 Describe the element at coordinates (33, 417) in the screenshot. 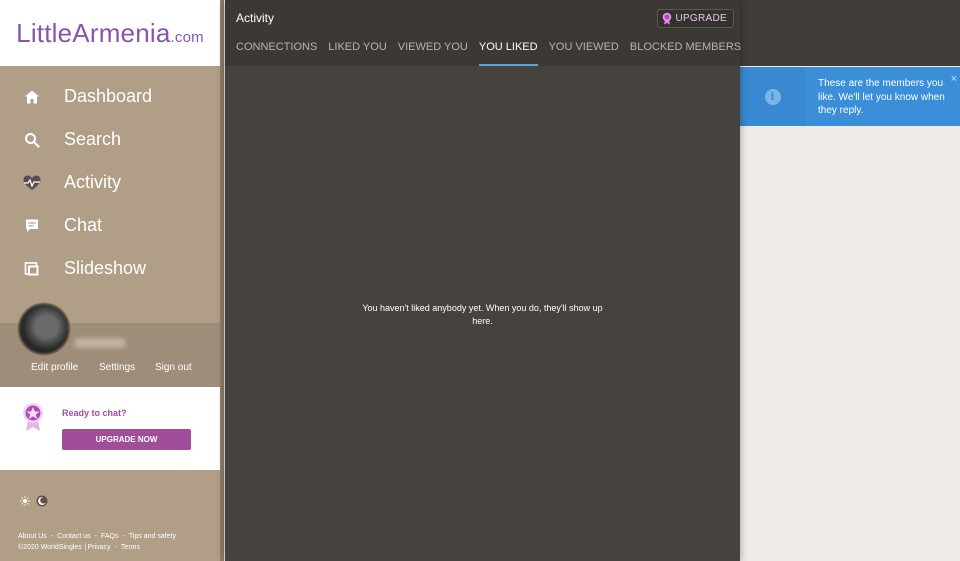

I see `star-badge-icon` at that location.